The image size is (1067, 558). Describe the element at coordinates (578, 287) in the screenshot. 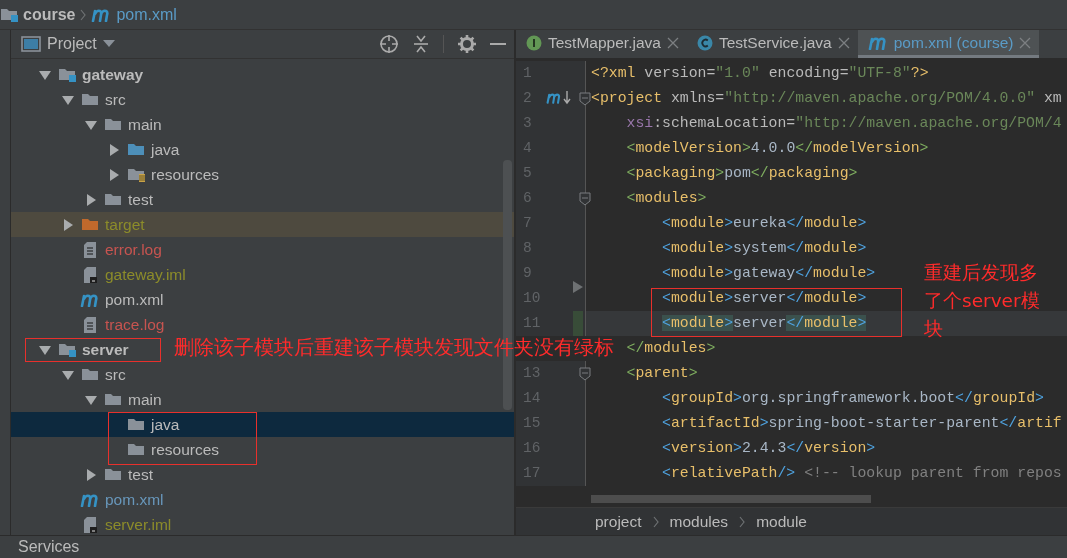

I see `collapsed-fold-icon` at that location.